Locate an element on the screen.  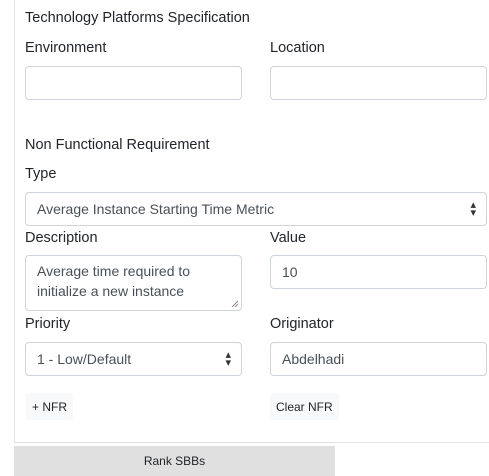
value-label: Value is located at coordinates (288, 238).